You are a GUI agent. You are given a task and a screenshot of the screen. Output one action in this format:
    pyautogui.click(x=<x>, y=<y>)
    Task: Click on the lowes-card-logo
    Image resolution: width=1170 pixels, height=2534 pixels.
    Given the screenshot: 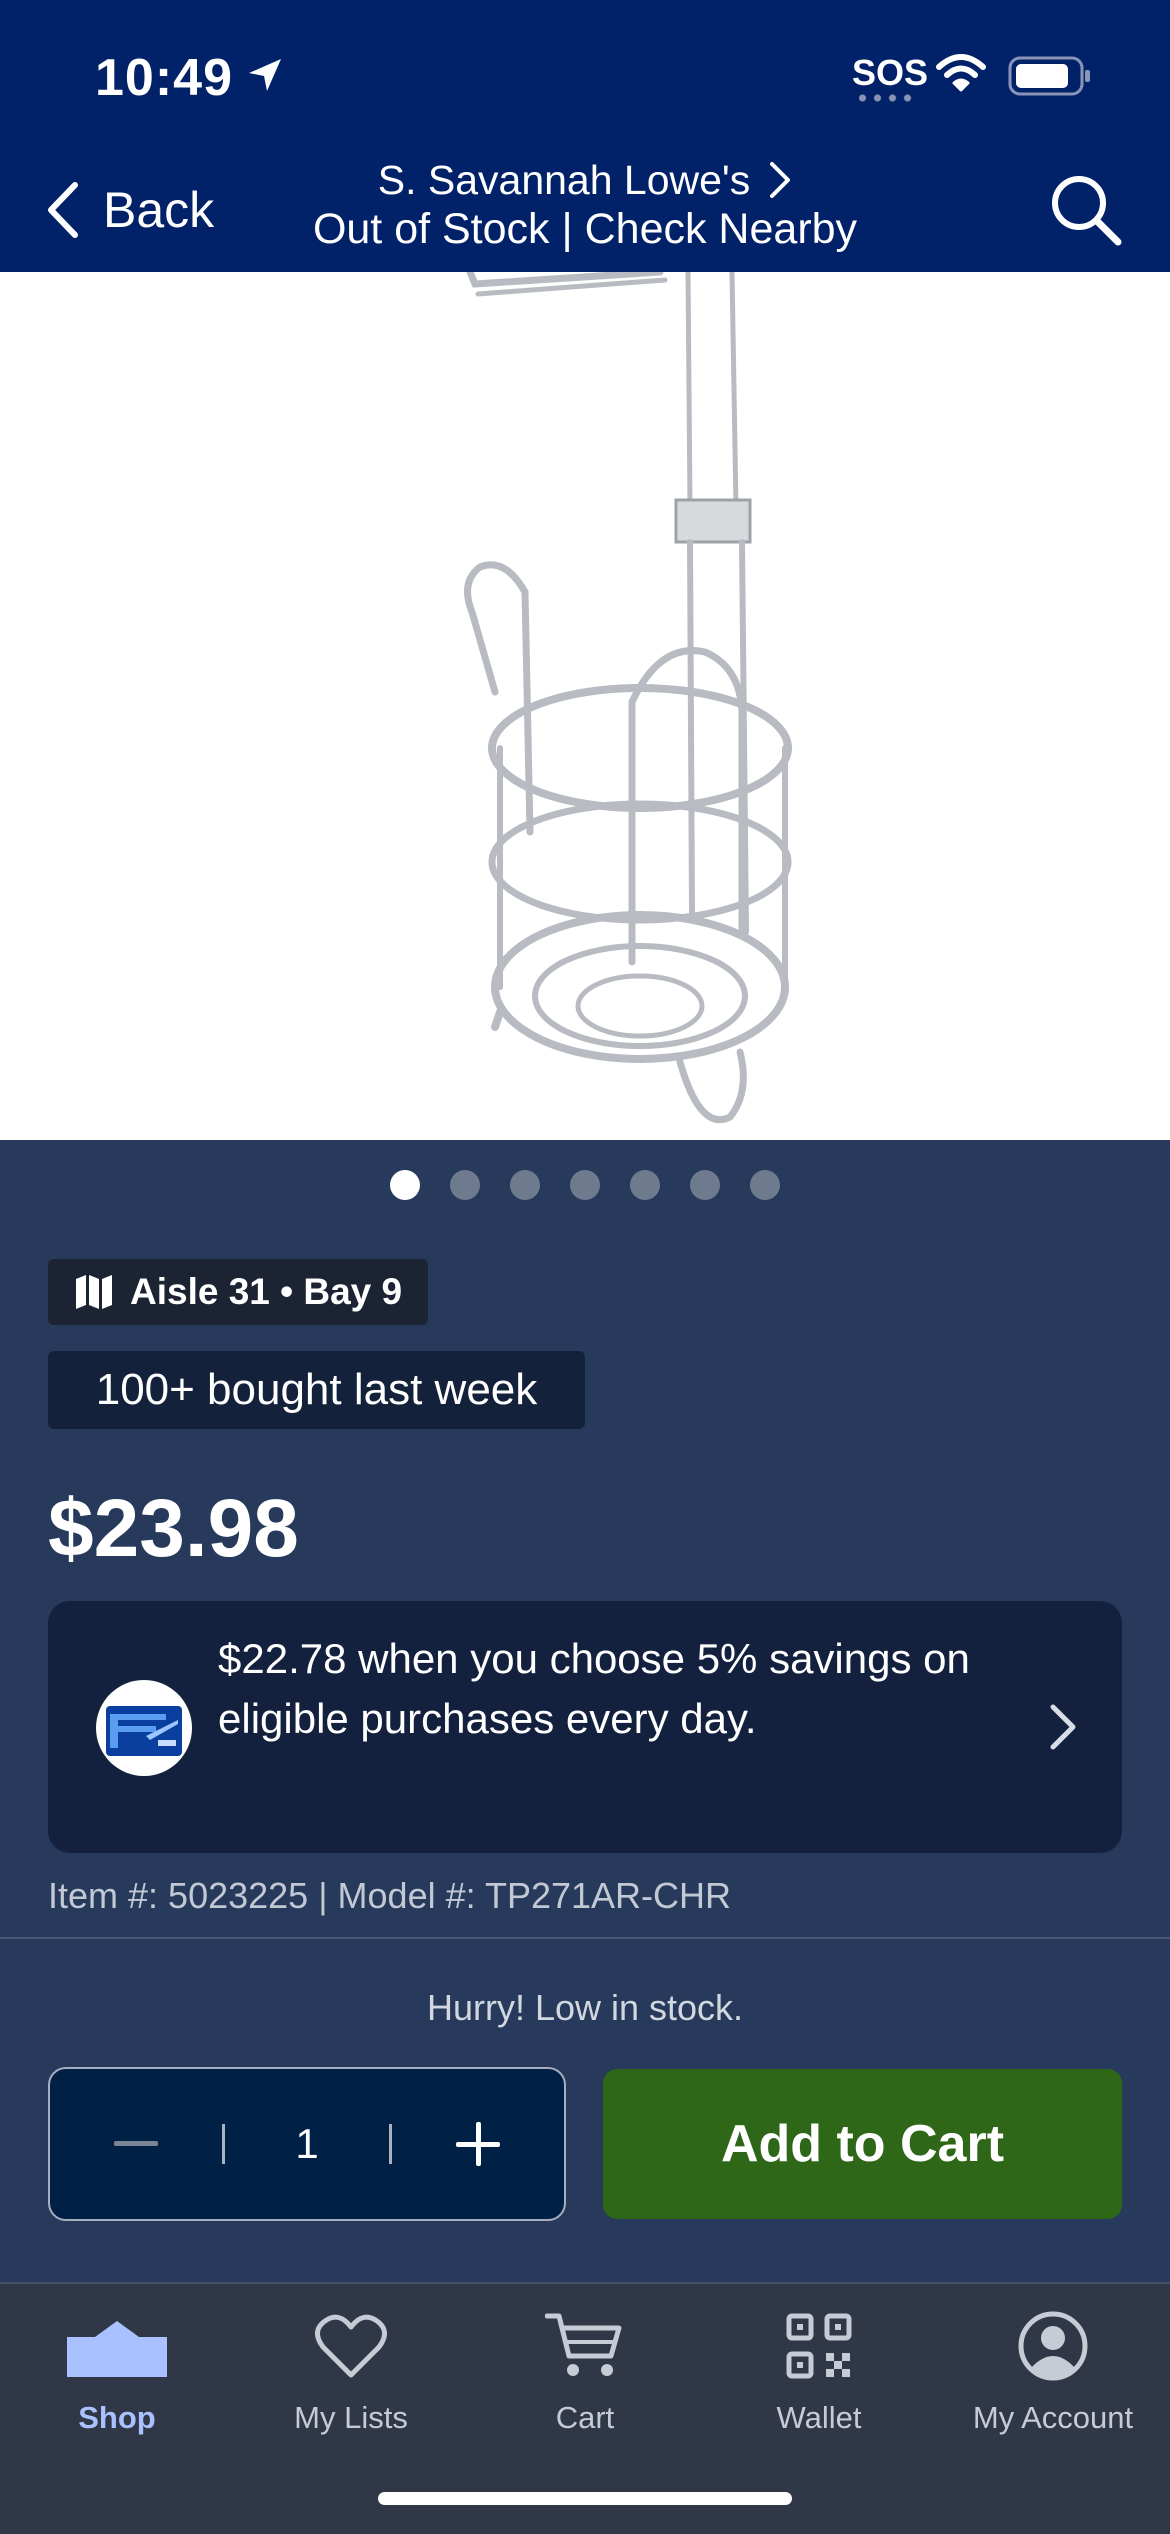 What is the action you would take?
    pyautogui.click(x=144, y=1728)
    